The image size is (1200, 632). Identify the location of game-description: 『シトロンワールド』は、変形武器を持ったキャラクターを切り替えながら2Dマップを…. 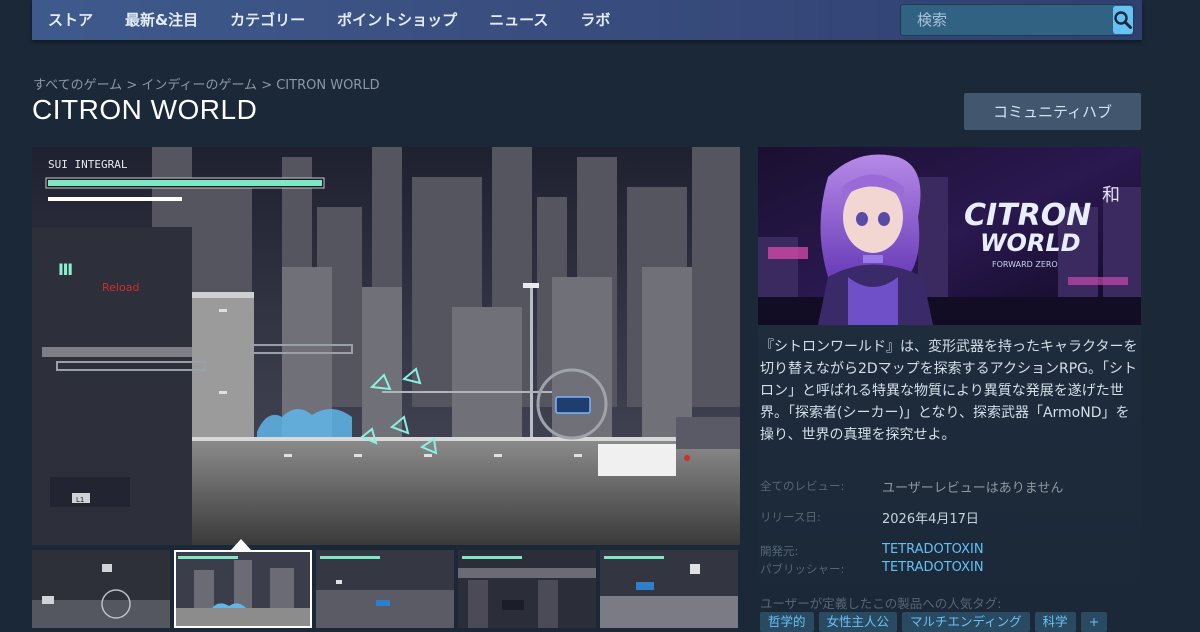
(949, 391).